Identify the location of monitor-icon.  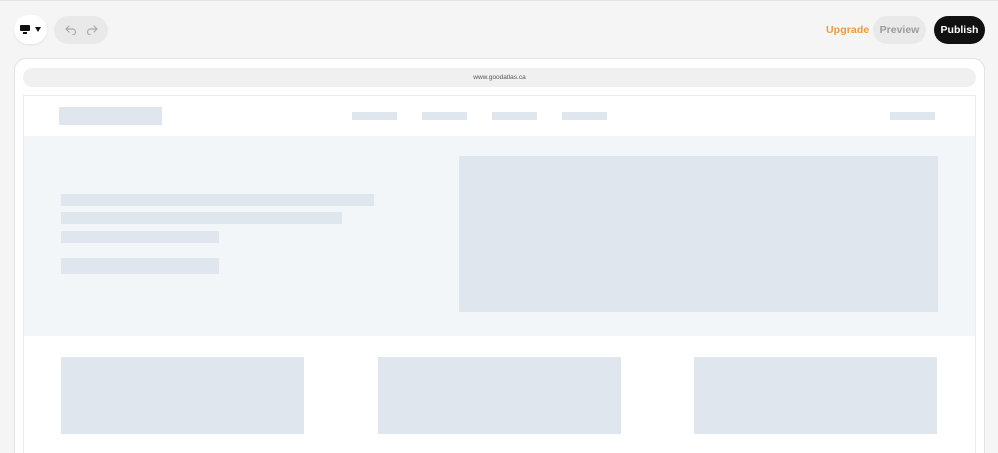
(25, 29).